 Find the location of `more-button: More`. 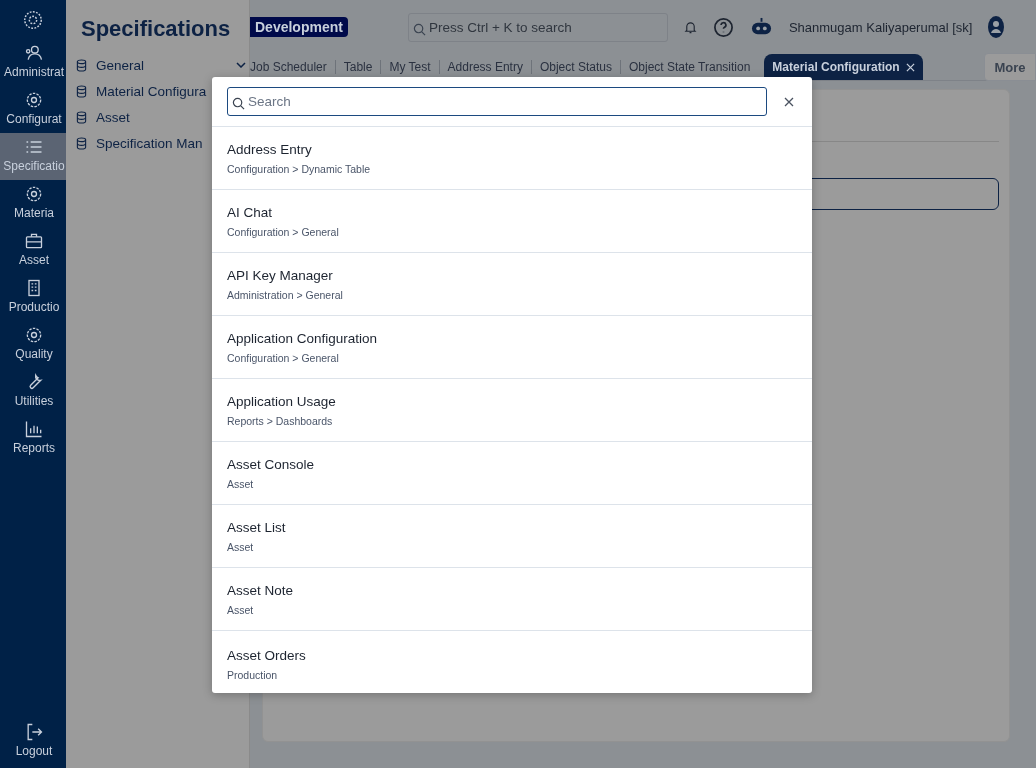

more-button: More is located at coordinates (1010, 67).